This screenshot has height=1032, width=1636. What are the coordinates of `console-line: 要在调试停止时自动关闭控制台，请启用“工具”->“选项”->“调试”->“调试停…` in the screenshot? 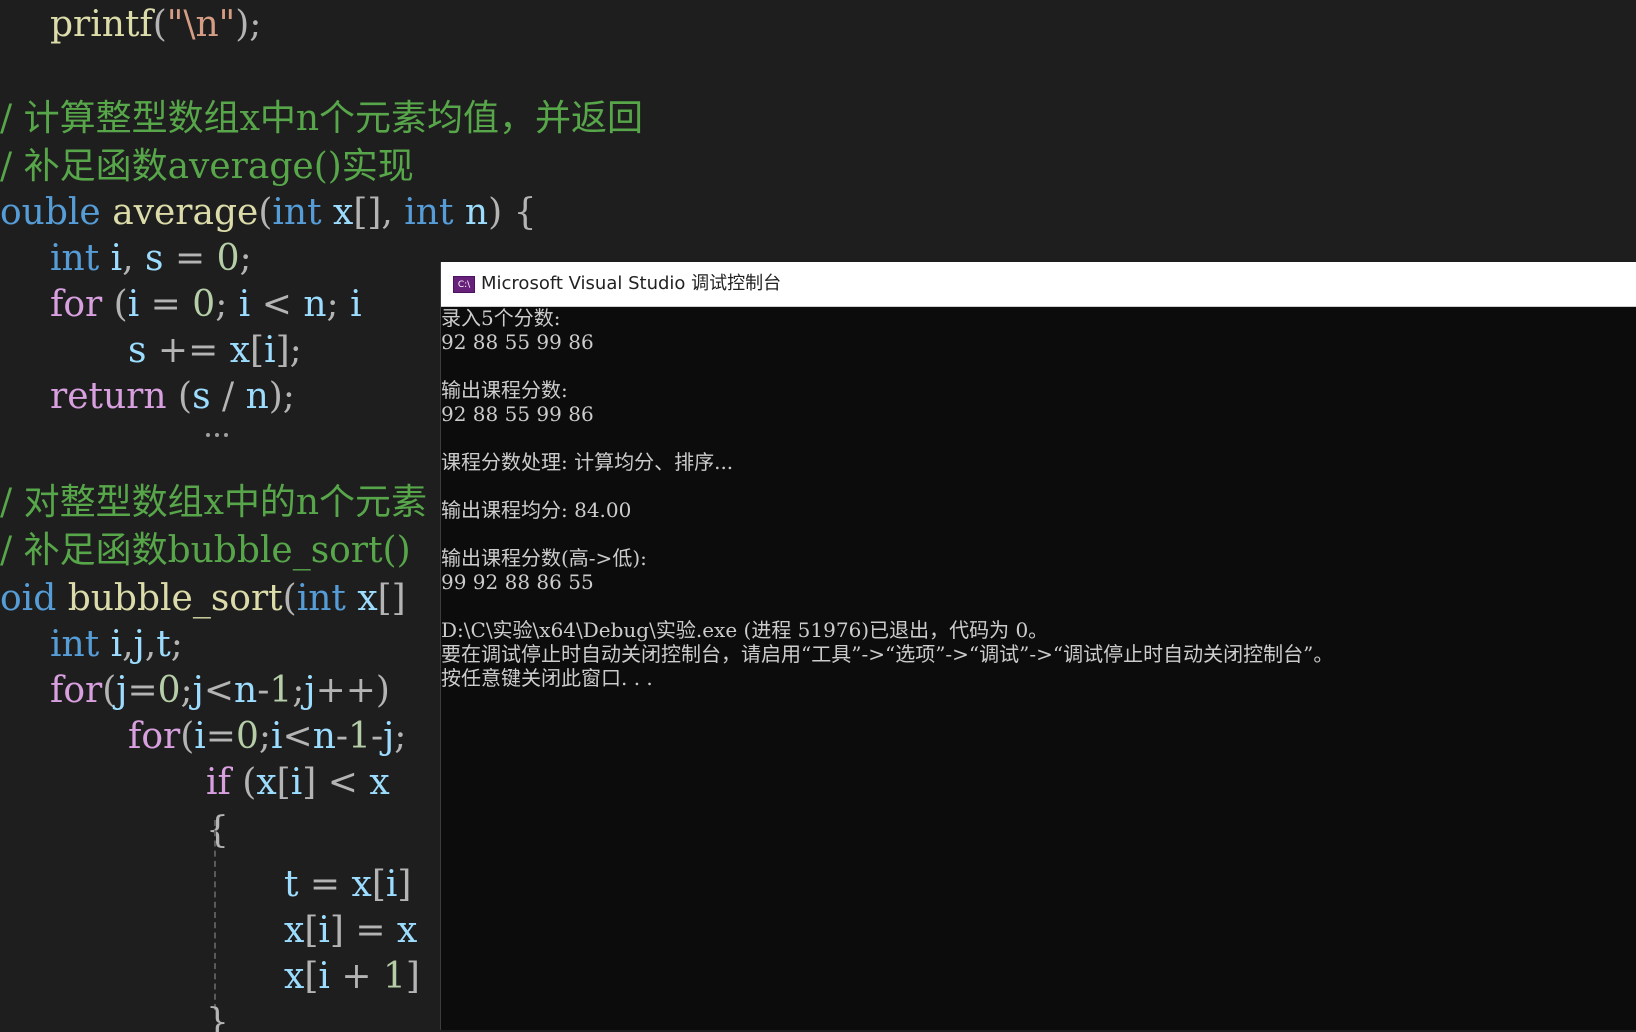 It's located at (887, 654).